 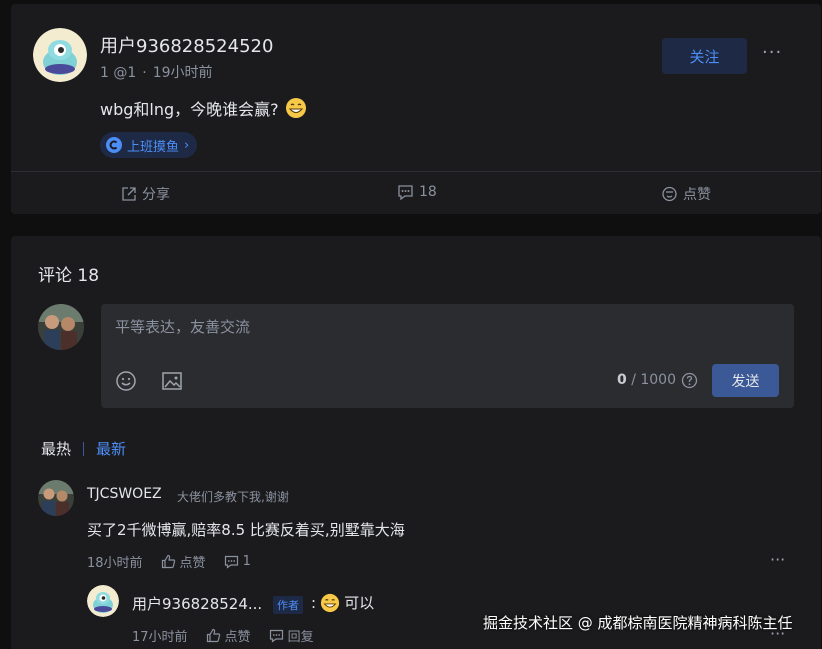 I want to click on reply-text: 可以, so click(x=359, y=603).